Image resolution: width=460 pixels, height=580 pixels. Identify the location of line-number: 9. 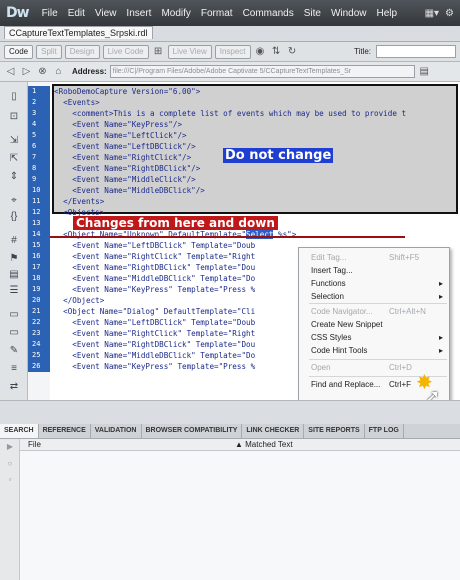
(39, 179).